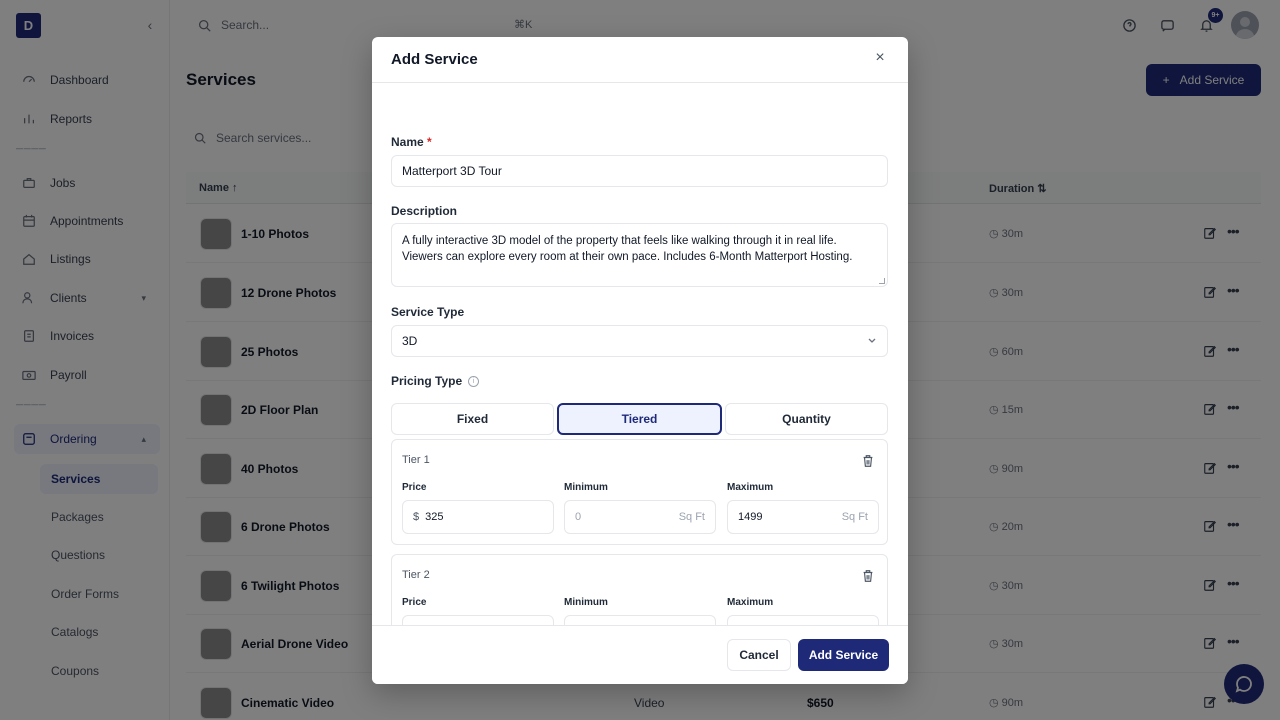 The height and width of the screenshot is (720, 1280). I want to click on submit-add-service-button: Add Service, so click(843, 655).